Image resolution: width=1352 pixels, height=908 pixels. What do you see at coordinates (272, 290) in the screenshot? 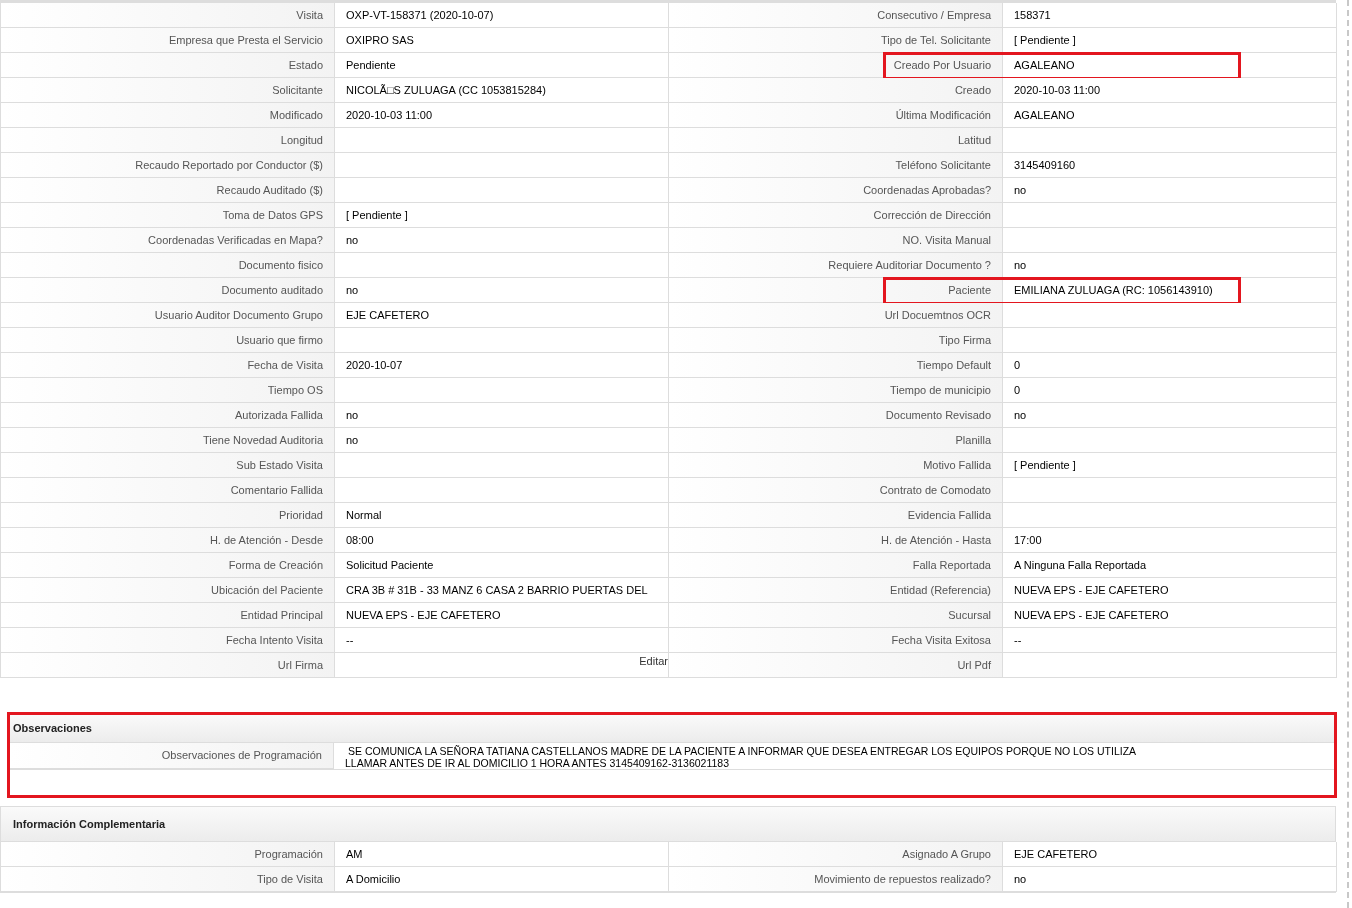
I see `field-label: Documento auditado` at bounding box center [272, 290].